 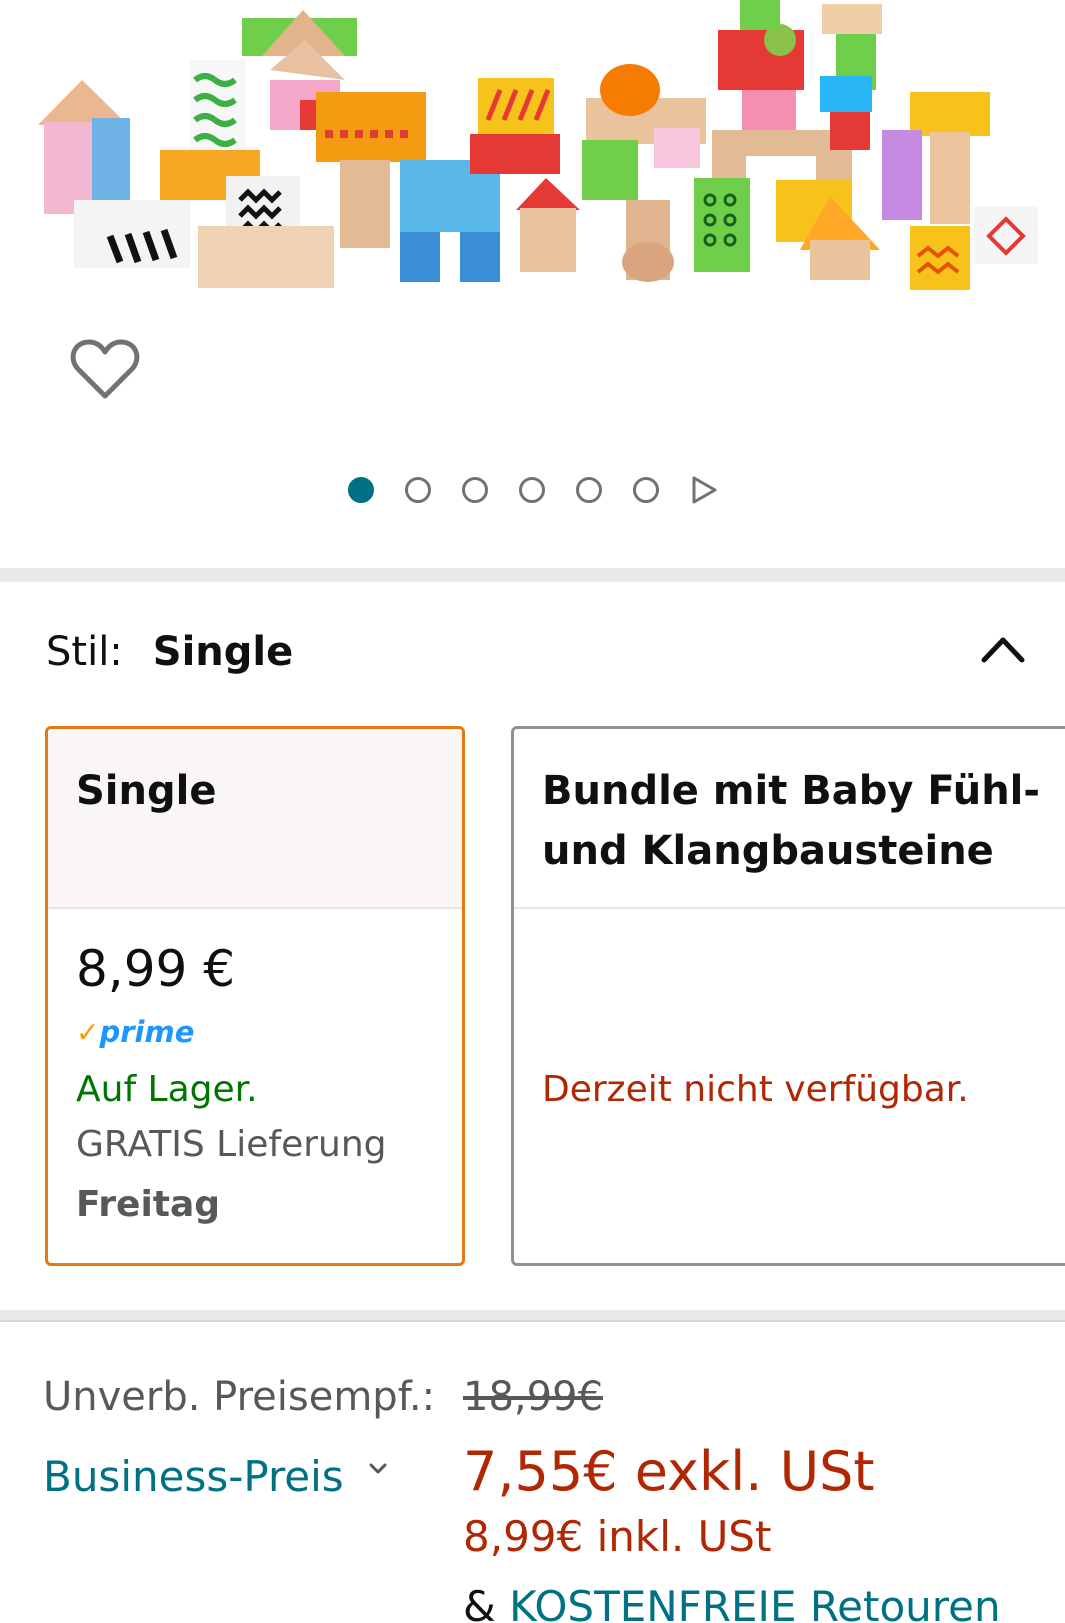 What do you see at coordinates (617, 1536) in the screenshot?
I see `price-incl-vat: 8,99€ inkl. USt` at bounding box center [617, 1536].